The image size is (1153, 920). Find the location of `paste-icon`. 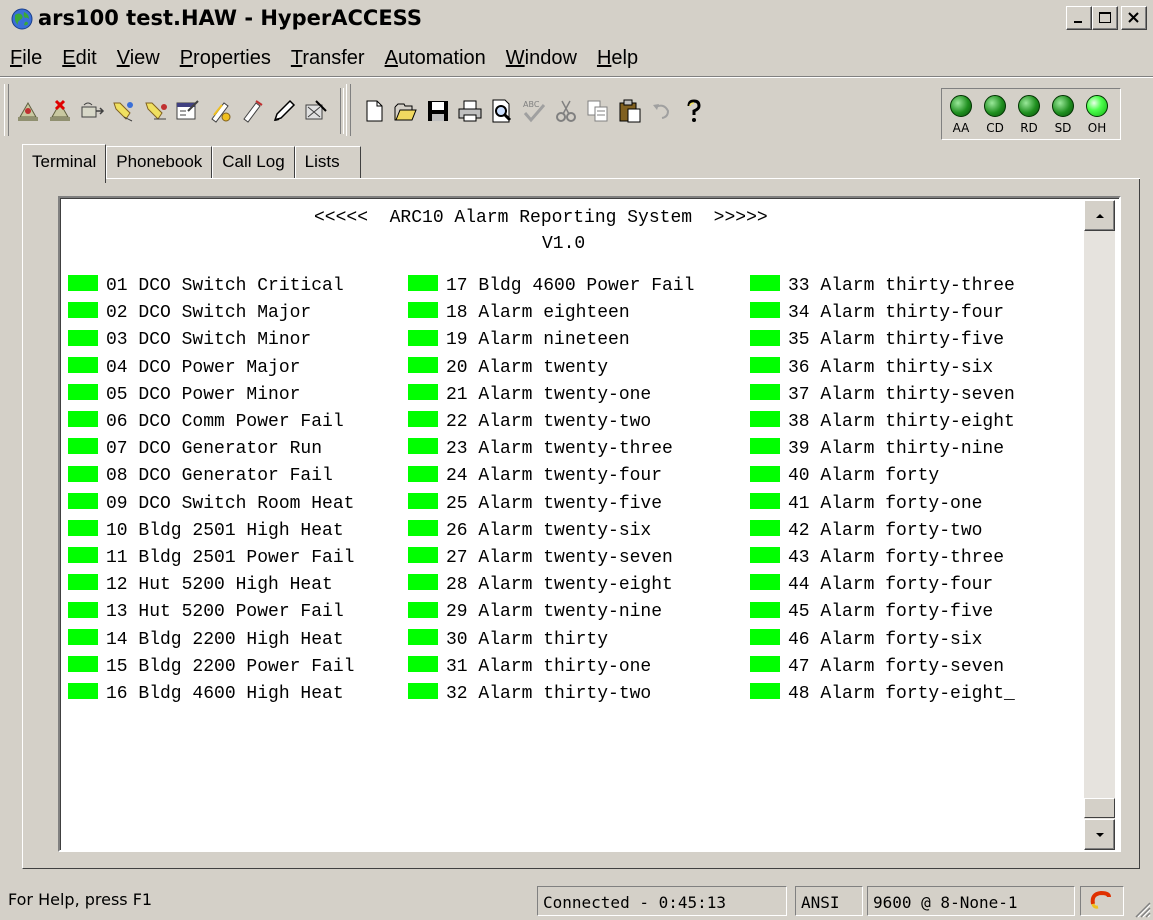

paste-icon is located at coordinates (630, 111).